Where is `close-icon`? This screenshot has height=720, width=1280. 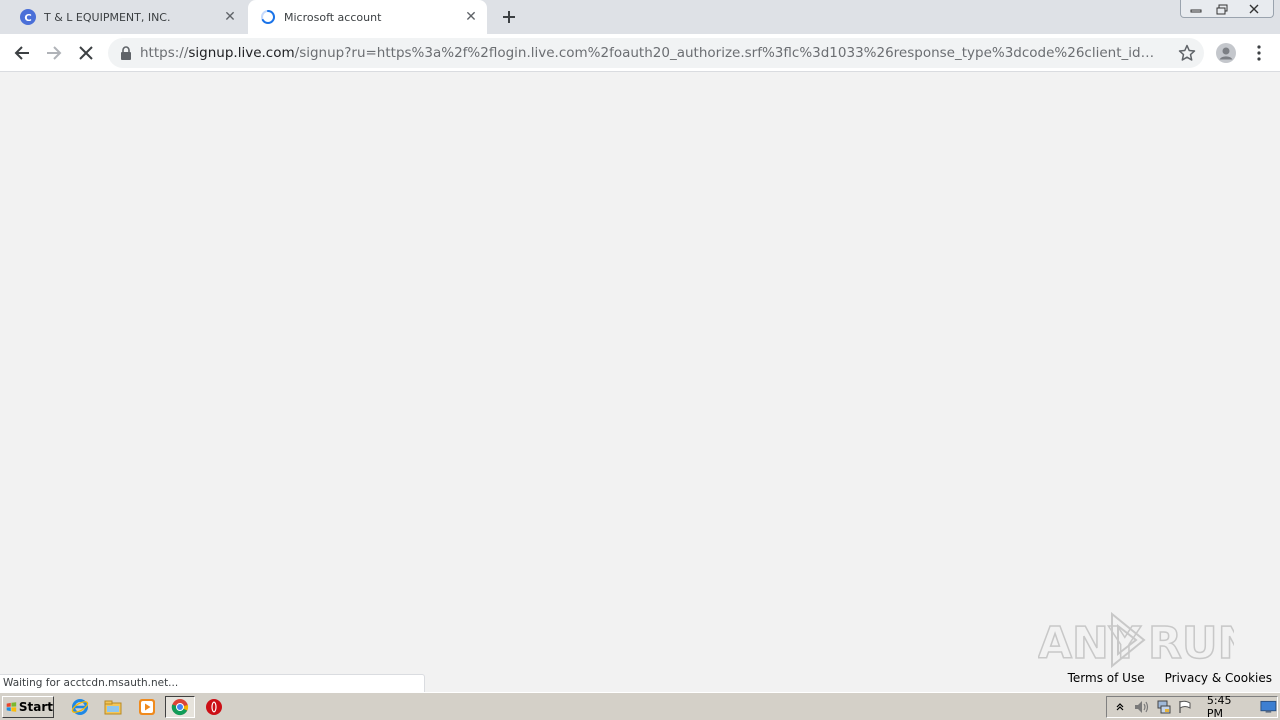 close-icon is located at coordinates (1254, 9).